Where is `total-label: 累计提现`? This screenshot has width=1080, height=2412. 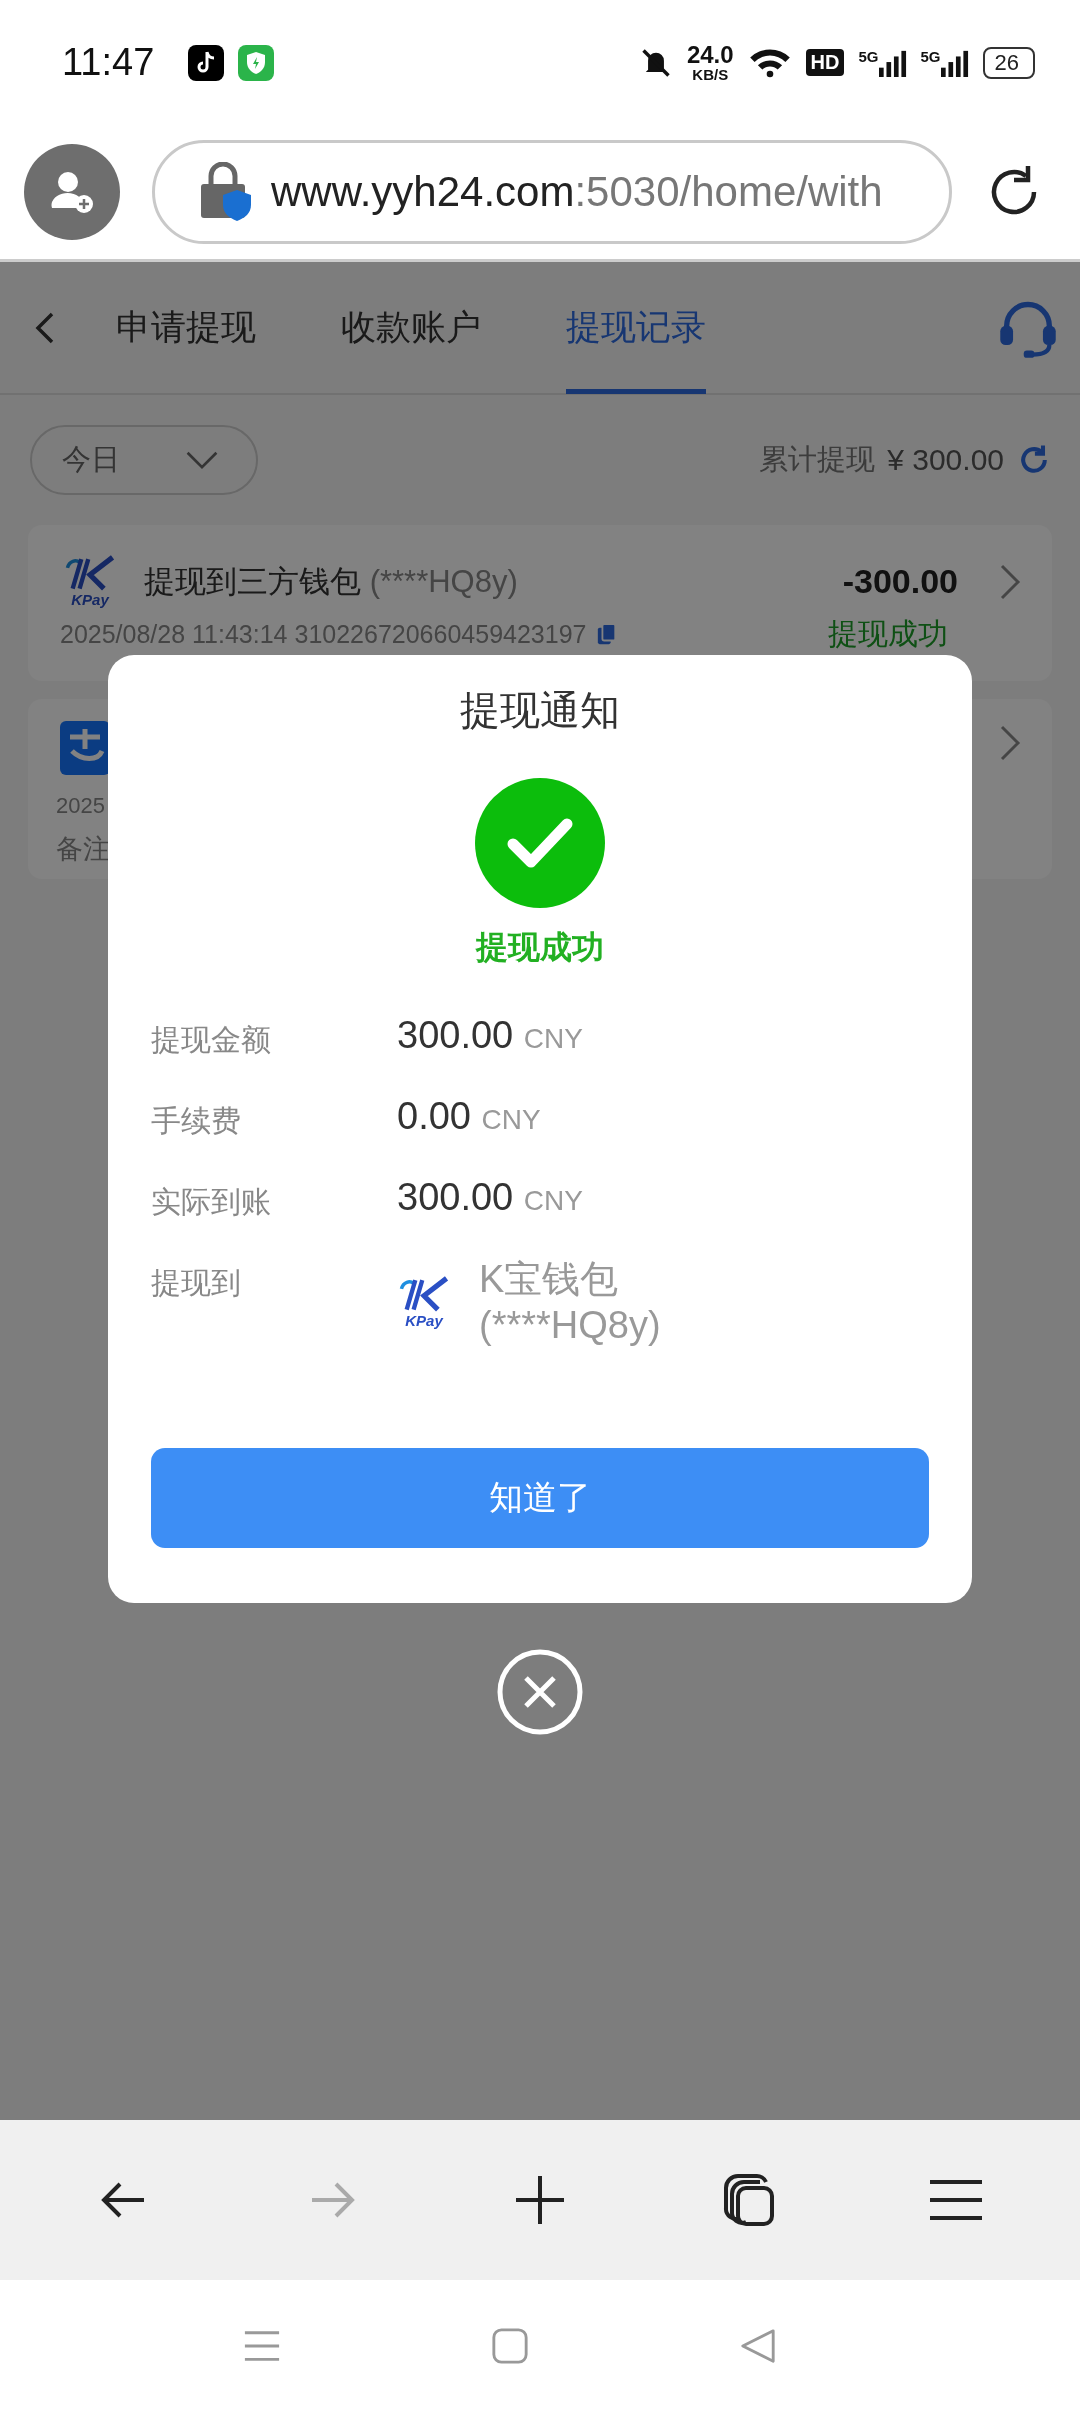 total-label: 累计提现 is located at coordinates (817, 459).